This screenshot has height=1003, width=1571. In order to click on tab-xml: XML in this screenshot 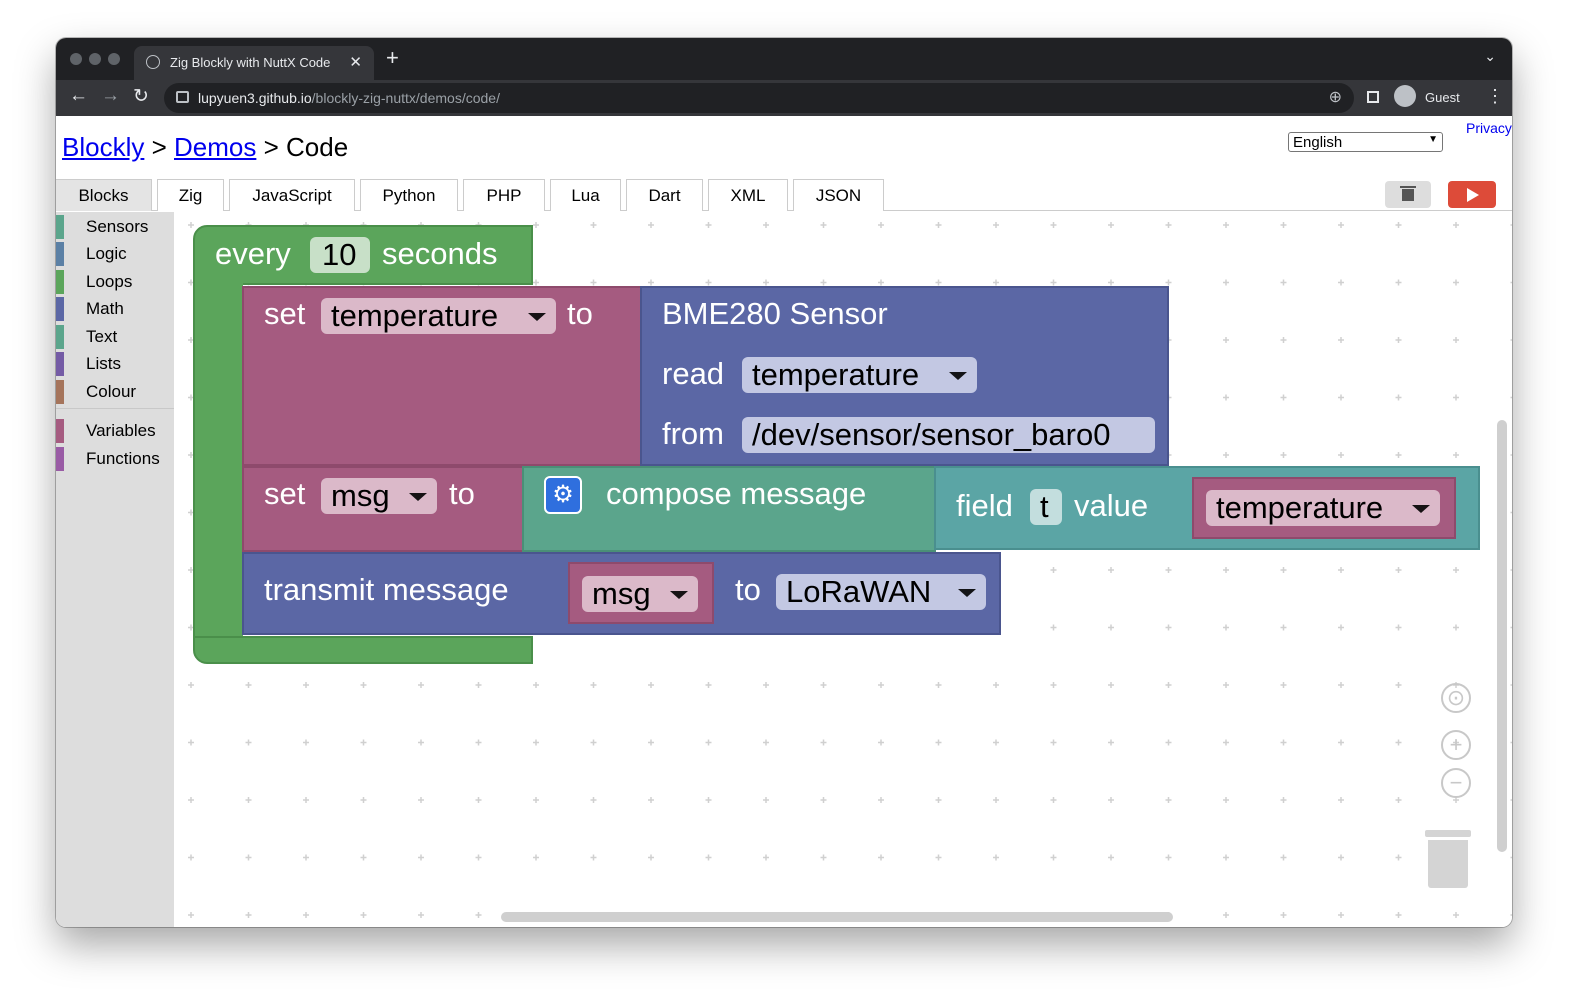, I will do `click(748, 195)`.